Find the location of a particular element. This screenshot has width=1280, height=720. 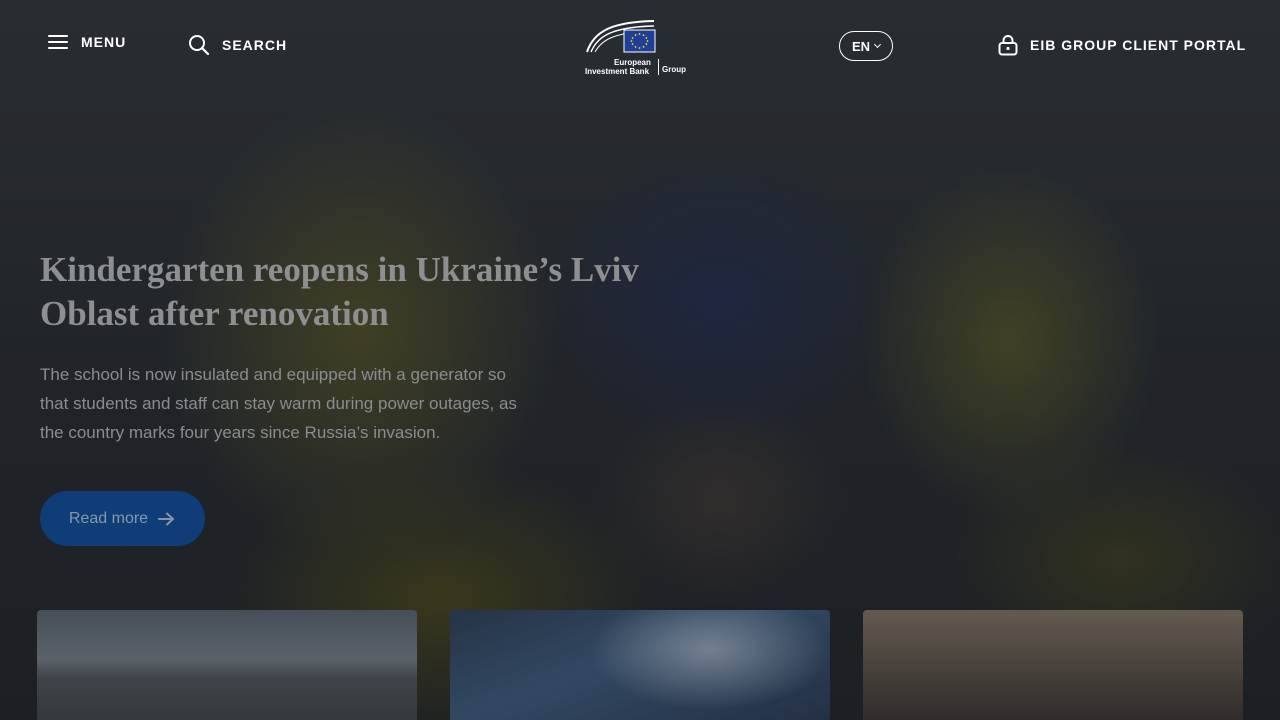

eib-logo-mark is located at coordinates (621, 36).